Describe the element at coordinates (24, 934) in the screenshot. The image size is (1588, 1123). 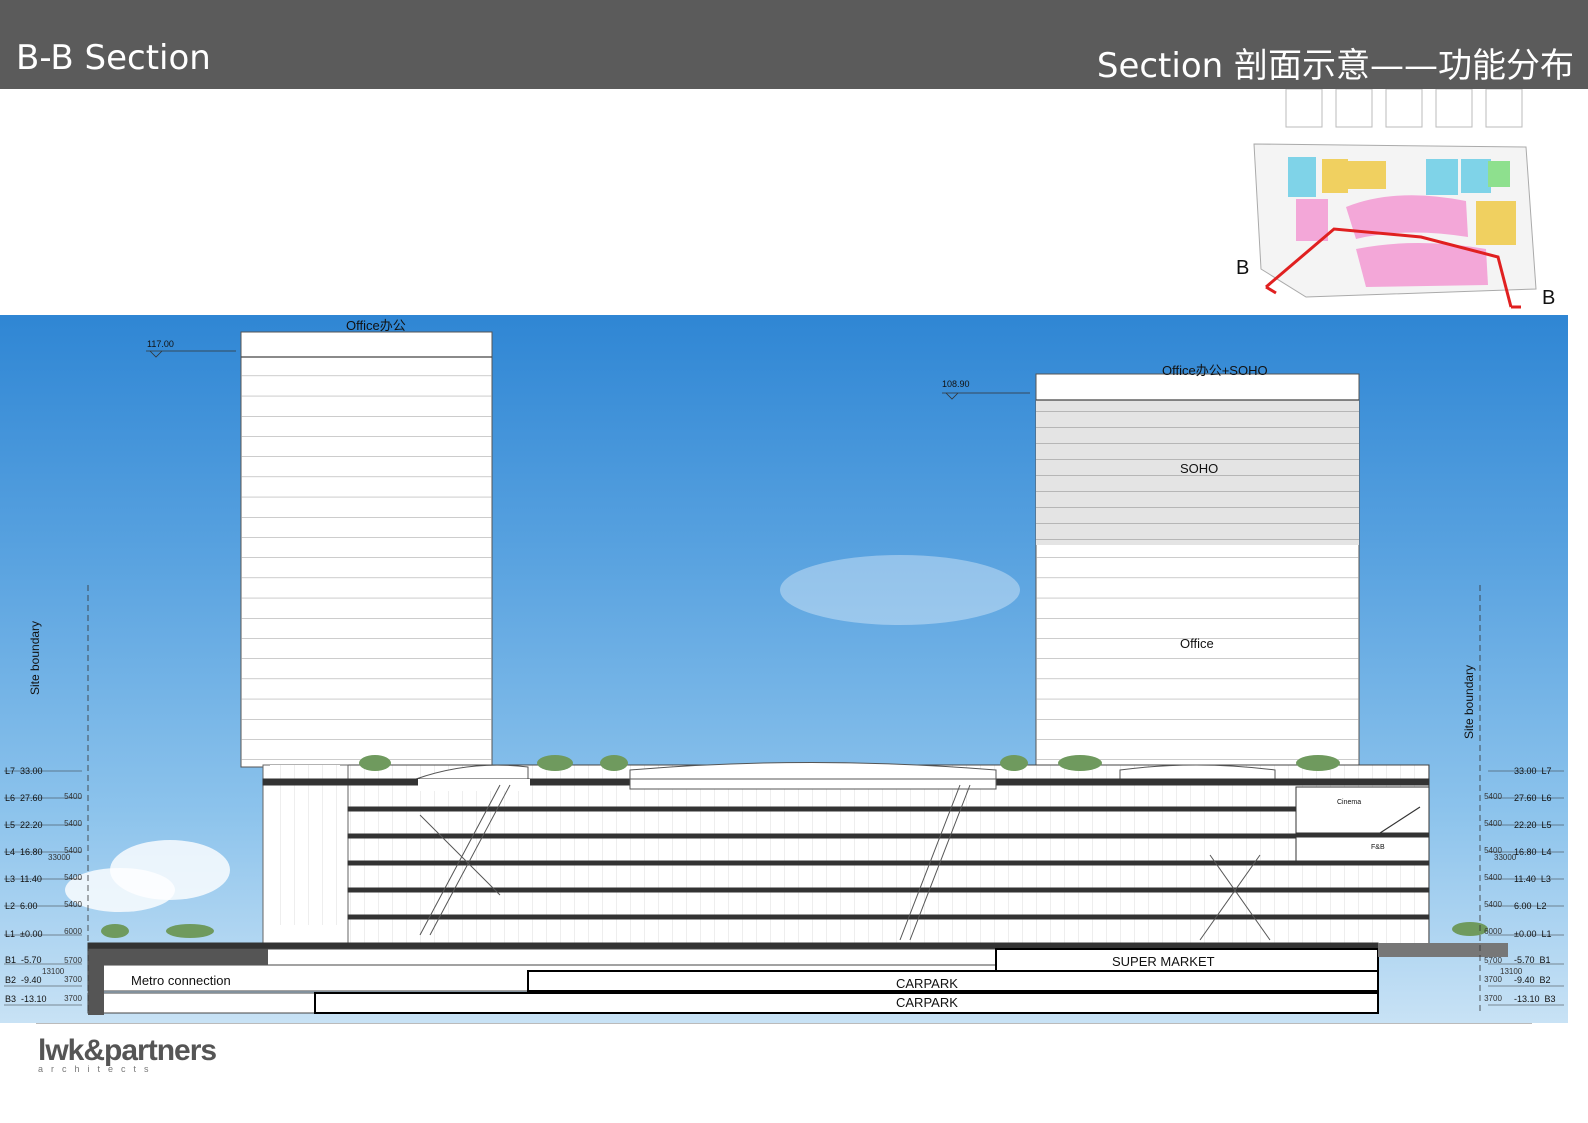
I see `level-row: L1 ±0.00` at that location.